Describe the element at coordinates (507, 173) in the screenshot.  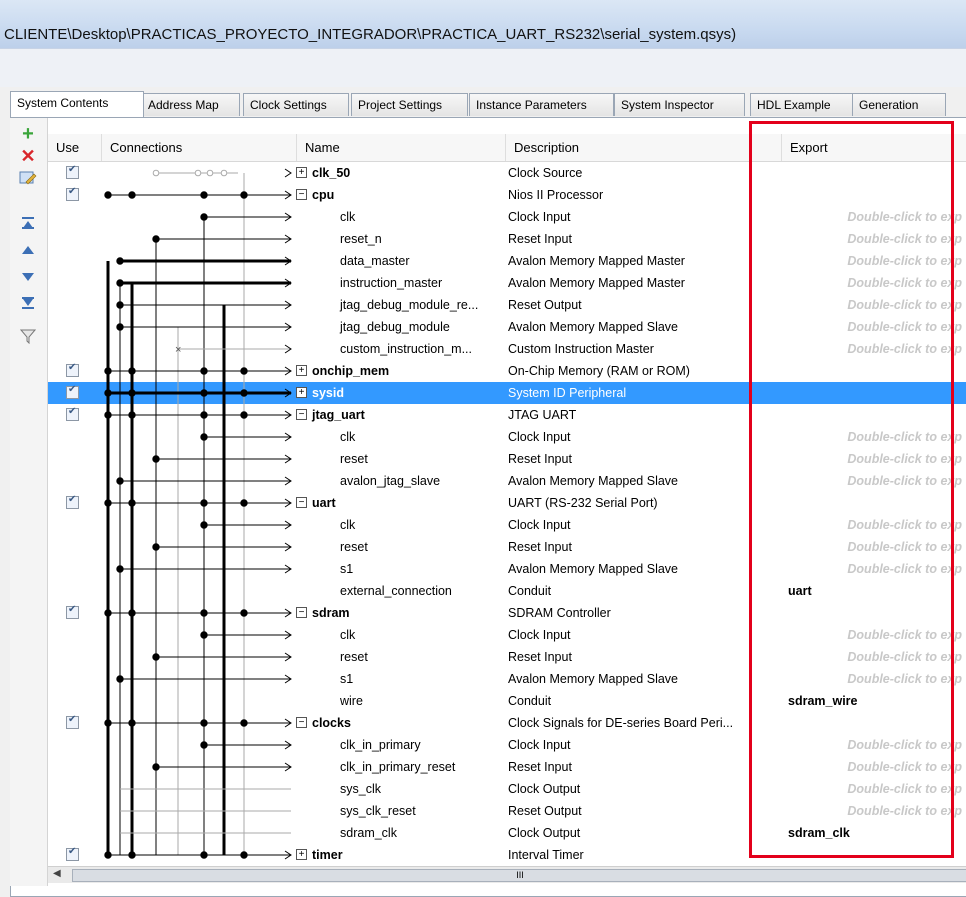
I see `component-row: + clk_50 Clock Source` at that location.